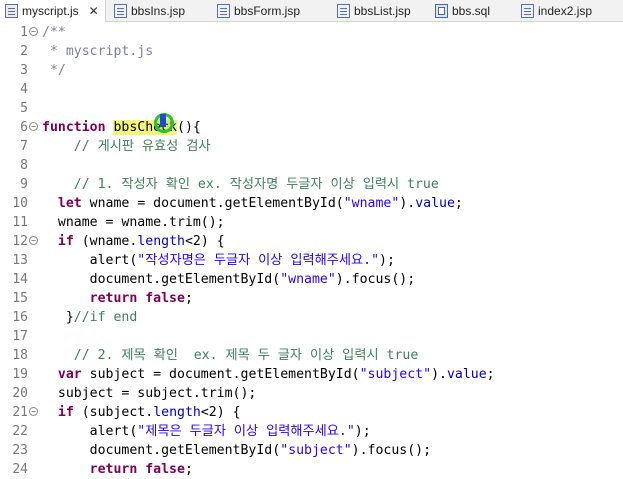  Describe the element at coordinates (311, 336) in the screenshot. I see `code-line: 17` at that location.